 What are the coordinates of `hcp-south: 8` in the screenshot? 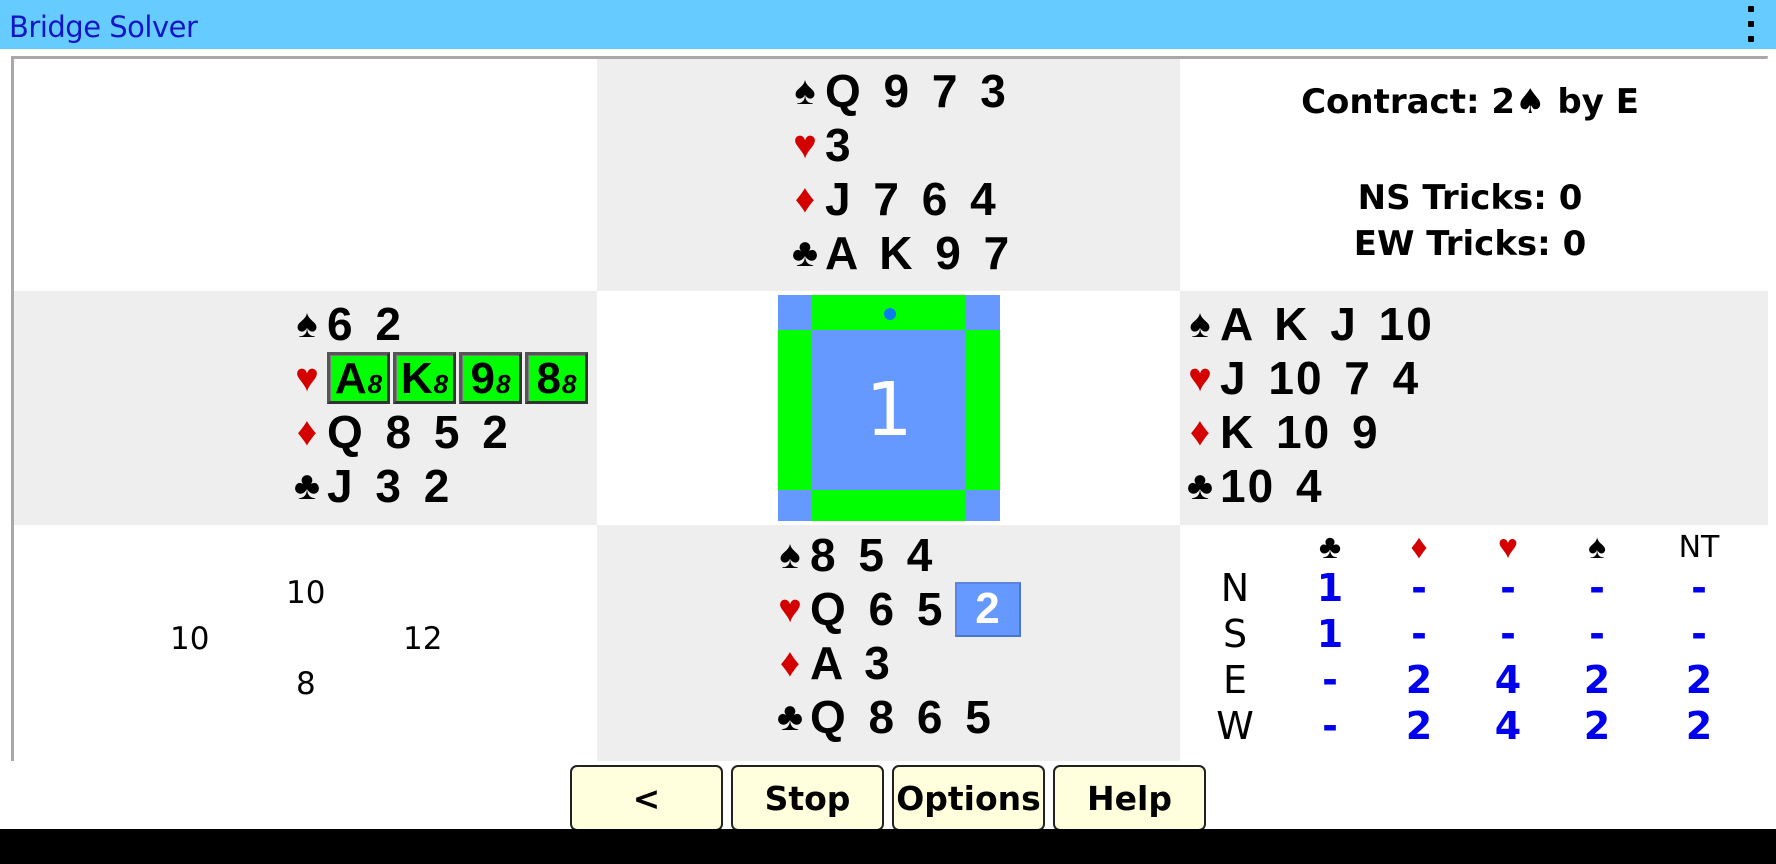 It's located at (306, 684).